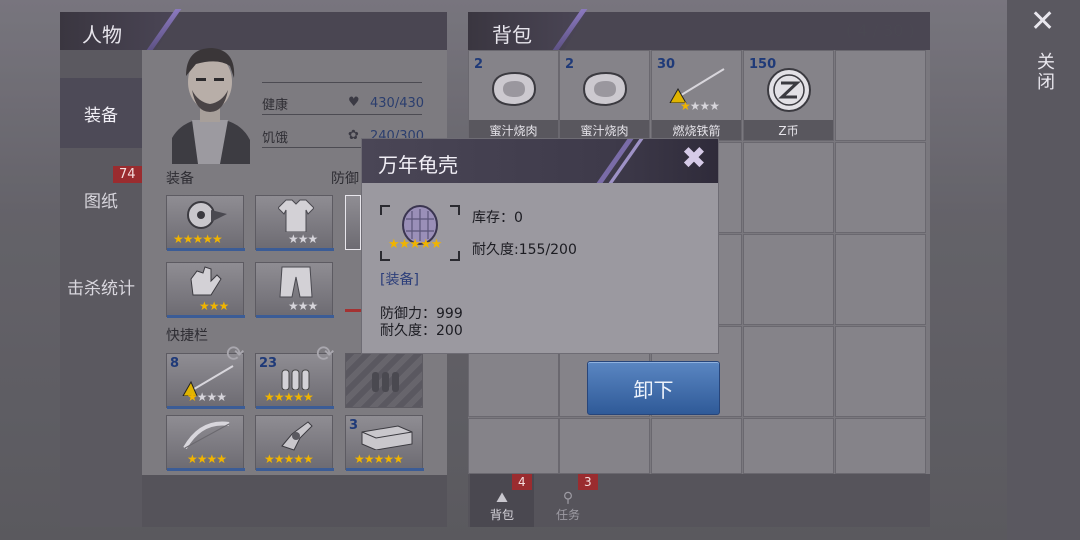 This screenshot has width=1080, height=540. Describe the element at coordinates (210, 102) in the screenshot. I see `character-portrait` at that location.